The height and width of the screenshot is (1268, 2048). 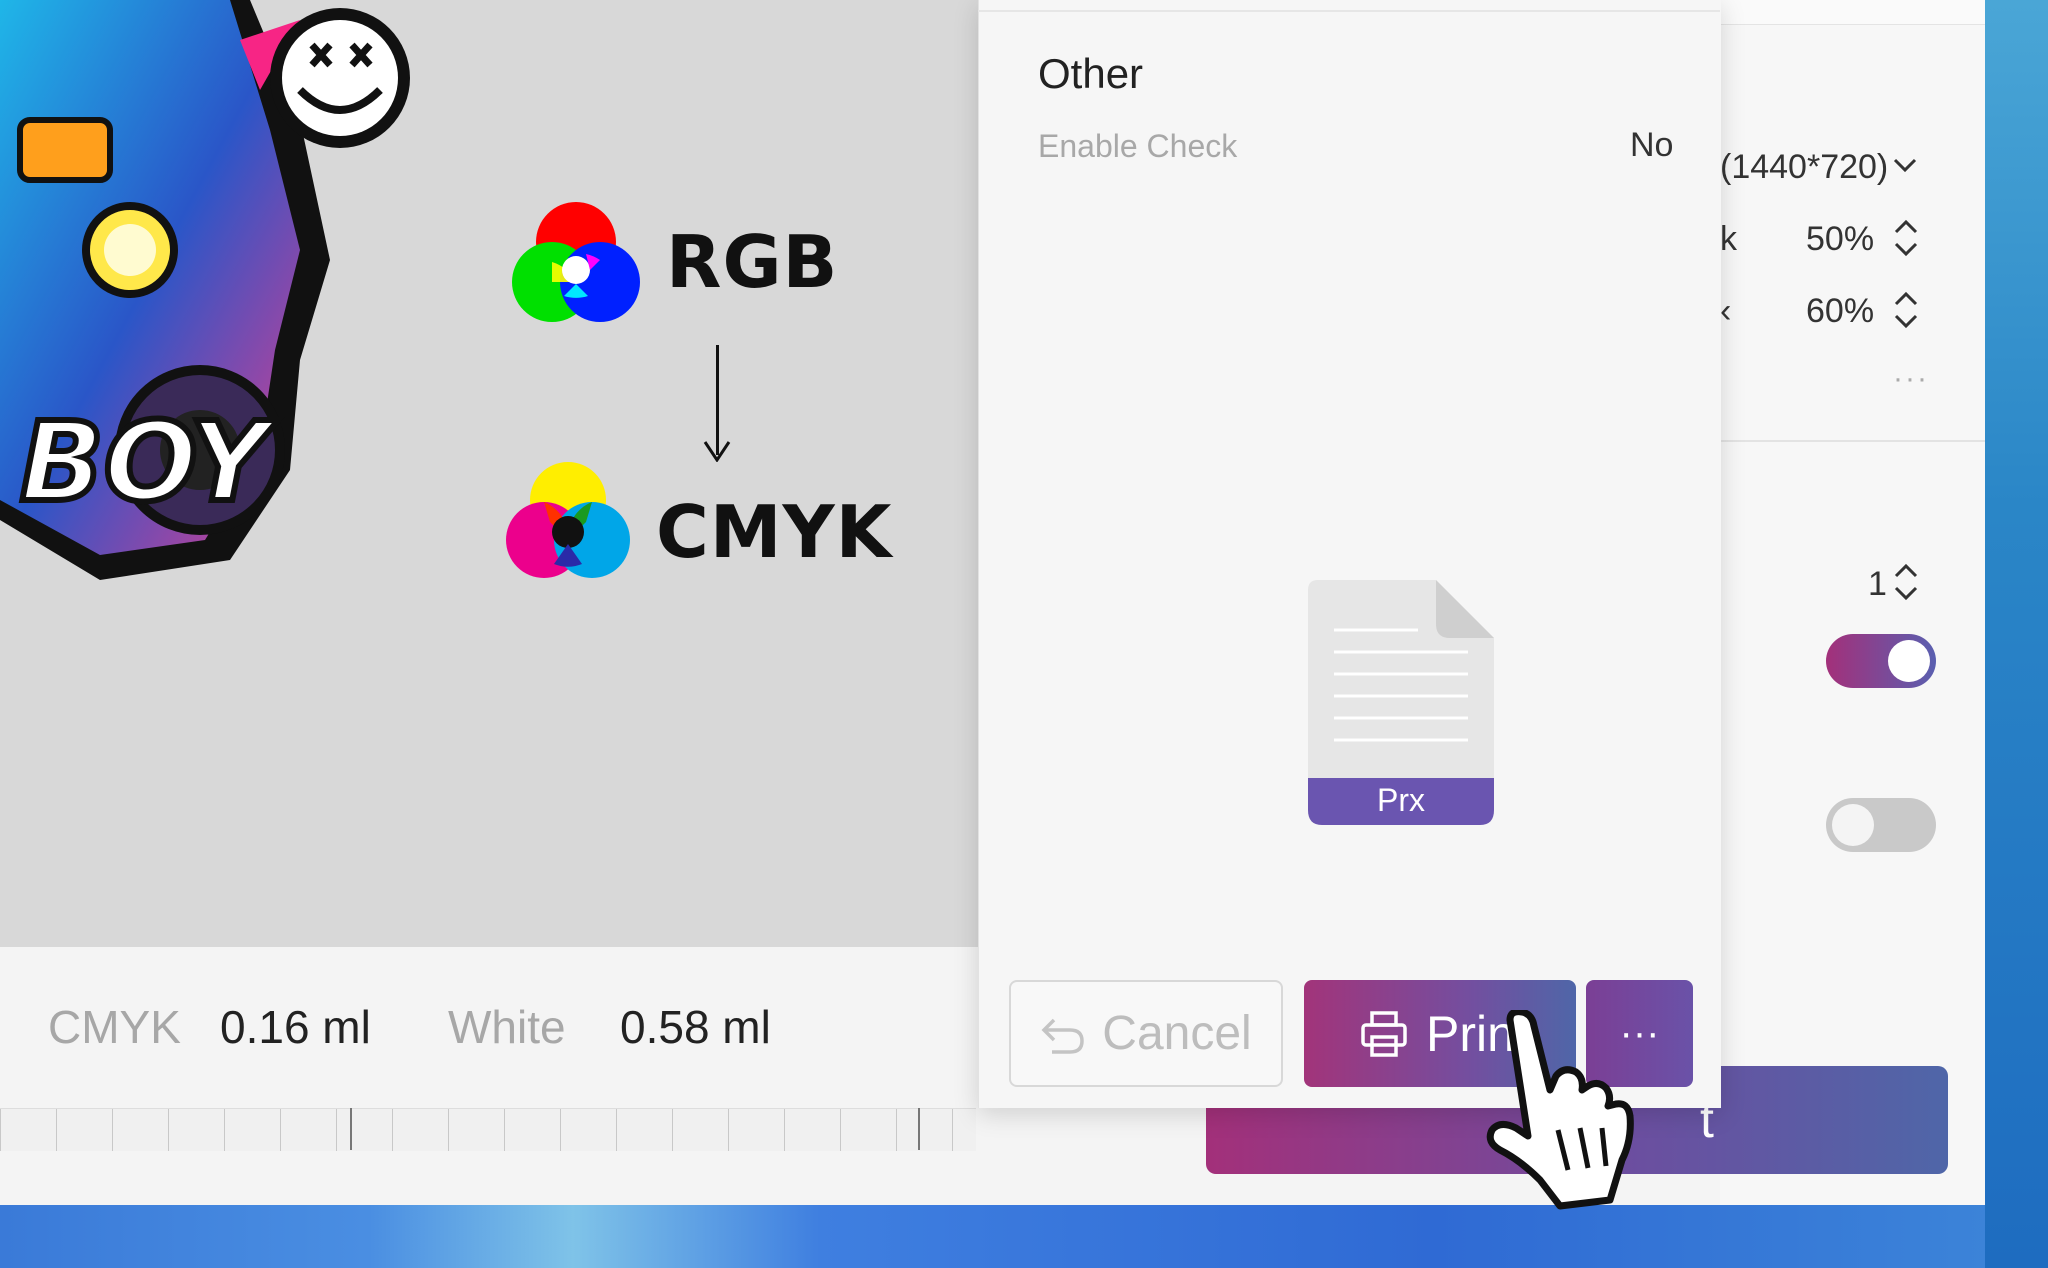 What do you see at coordinates (1840, 239) in the screenshot?
I see `setting-row-1-value: 50%` at bounding box center [1840, 239].